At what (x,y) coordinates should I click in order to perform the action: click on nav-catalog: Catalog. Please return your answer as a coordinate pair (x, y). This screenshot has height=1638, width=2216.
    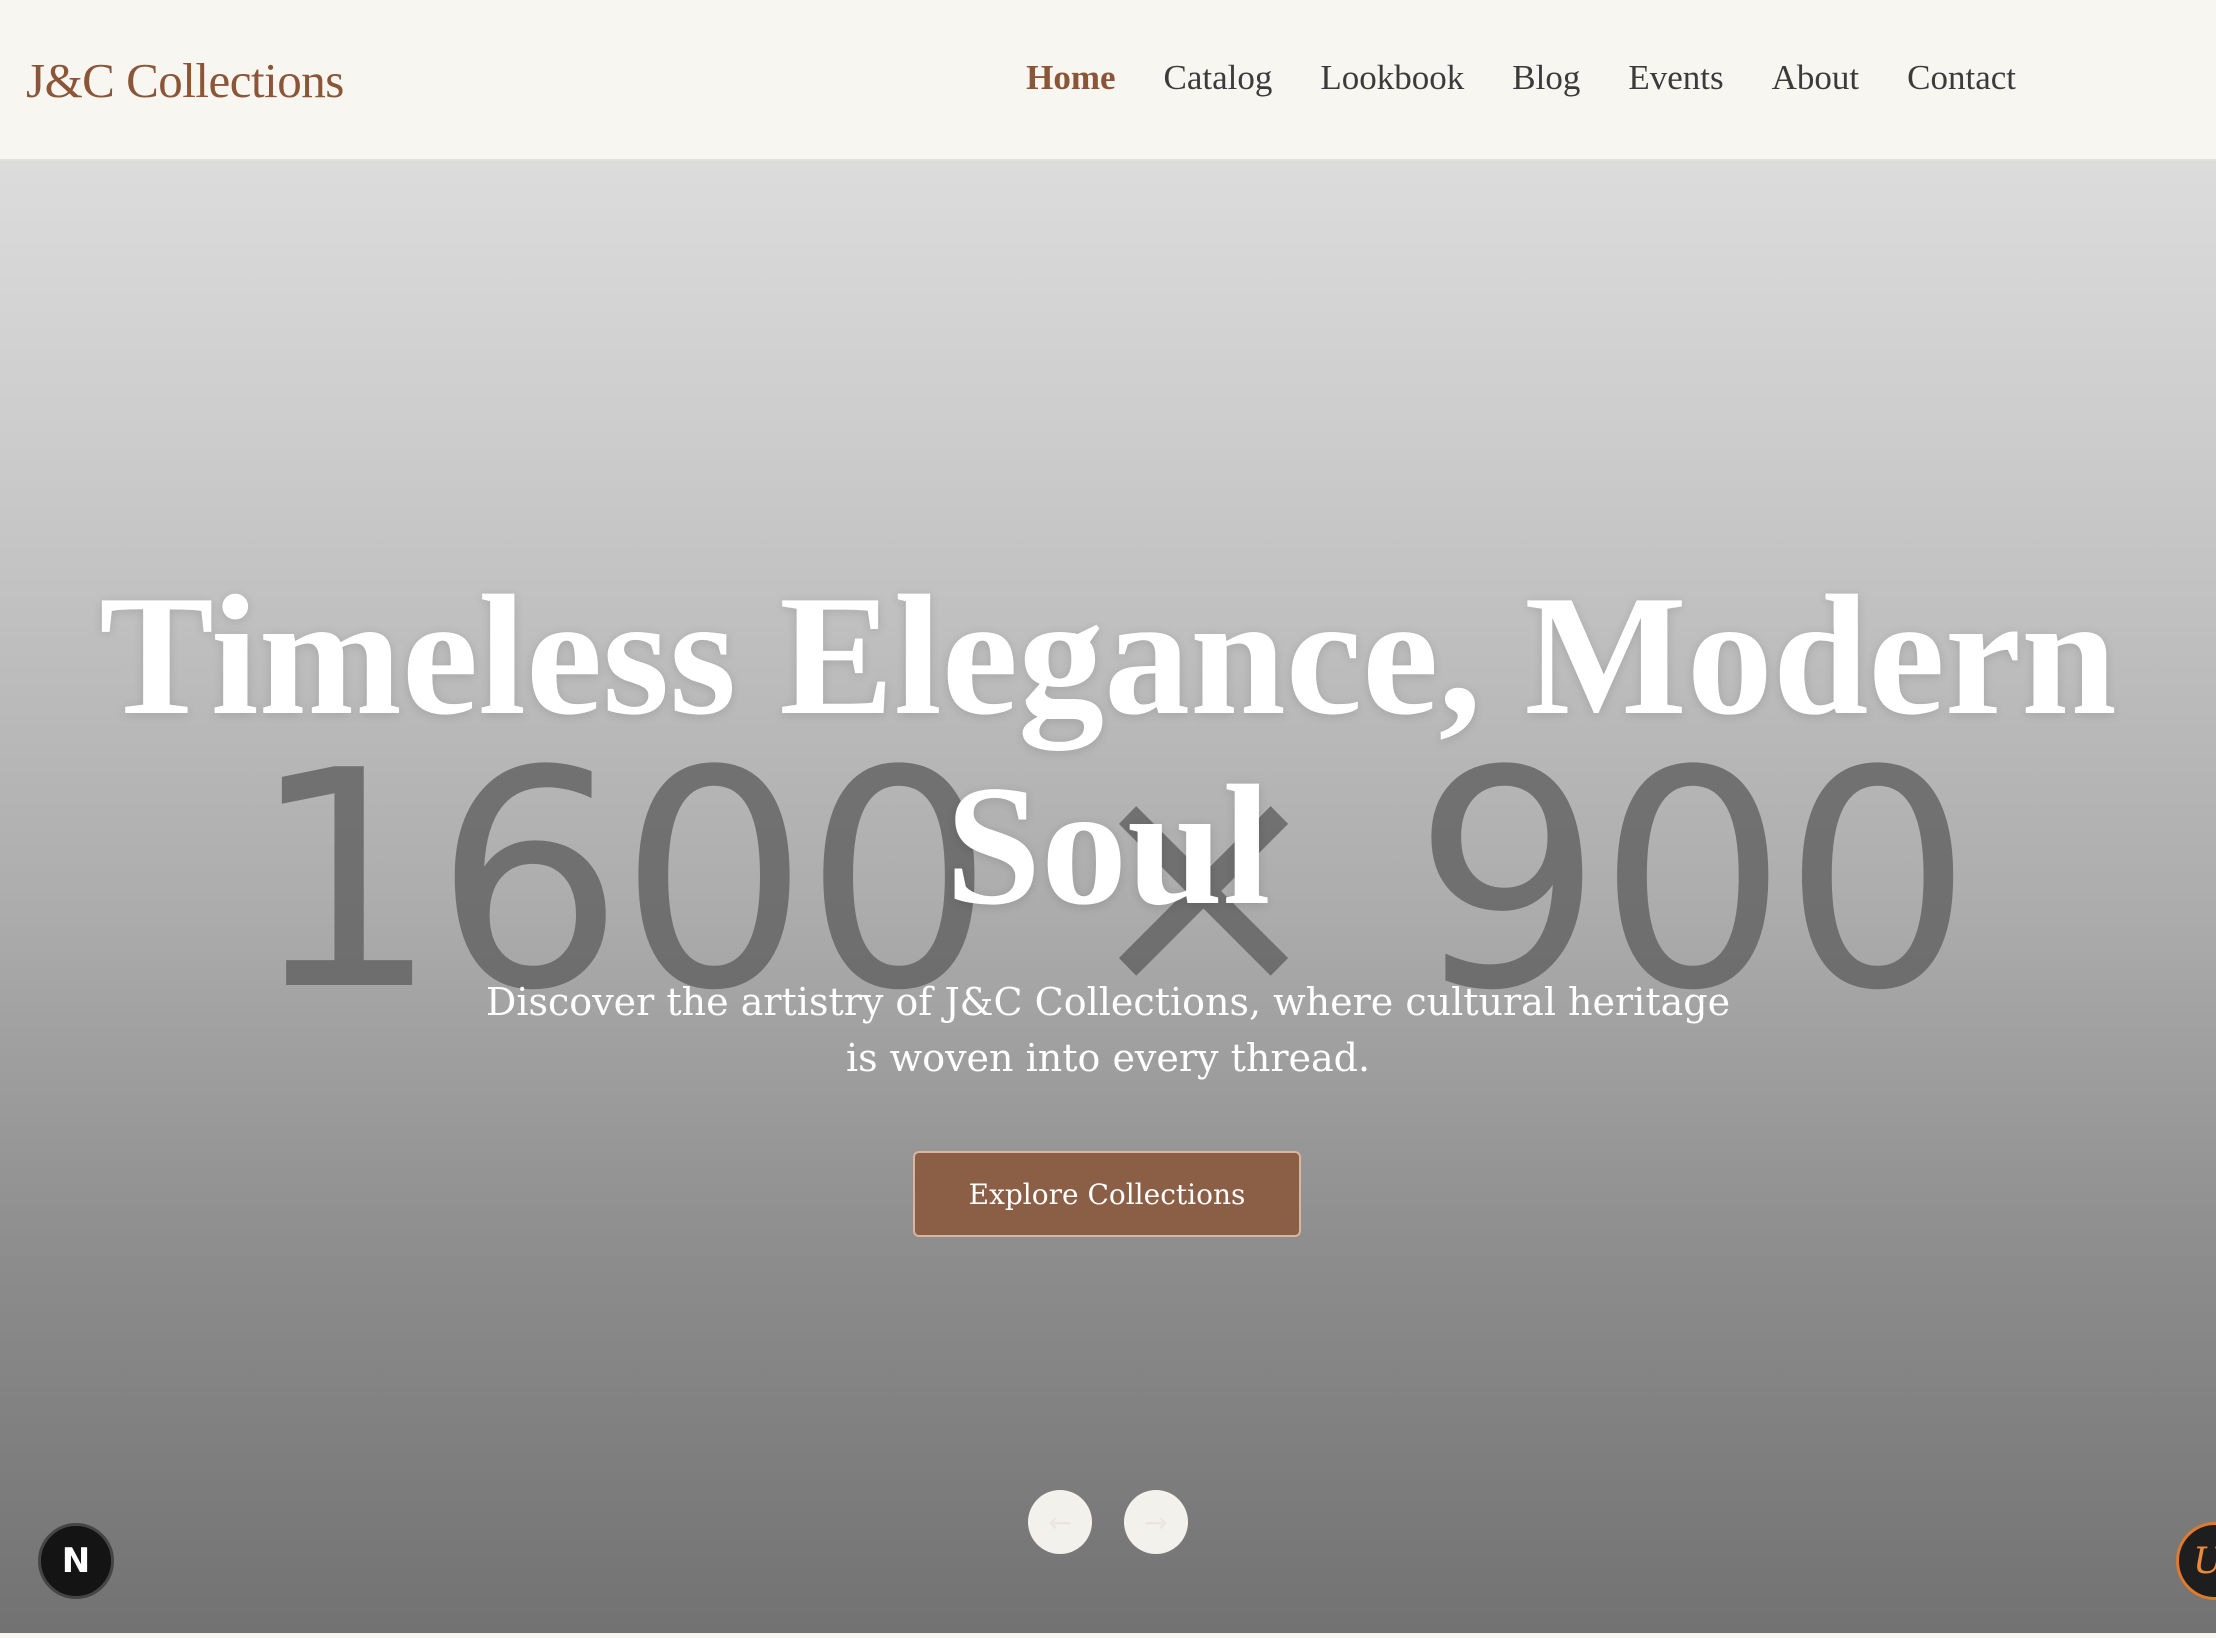
    Looking at the image, I should click on (1218, 78).